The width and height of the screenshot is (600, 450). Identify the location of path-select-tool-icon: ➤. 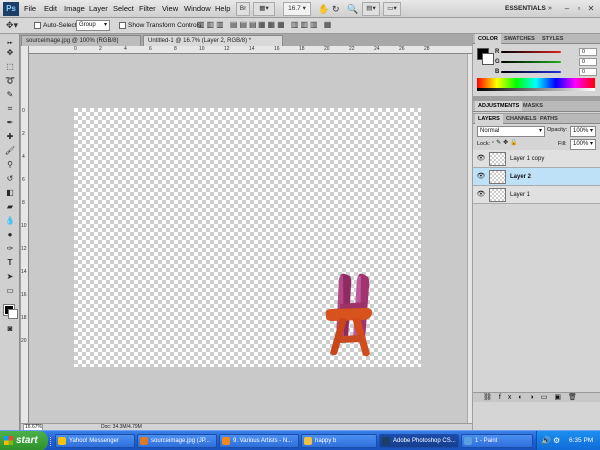
(10, 277).